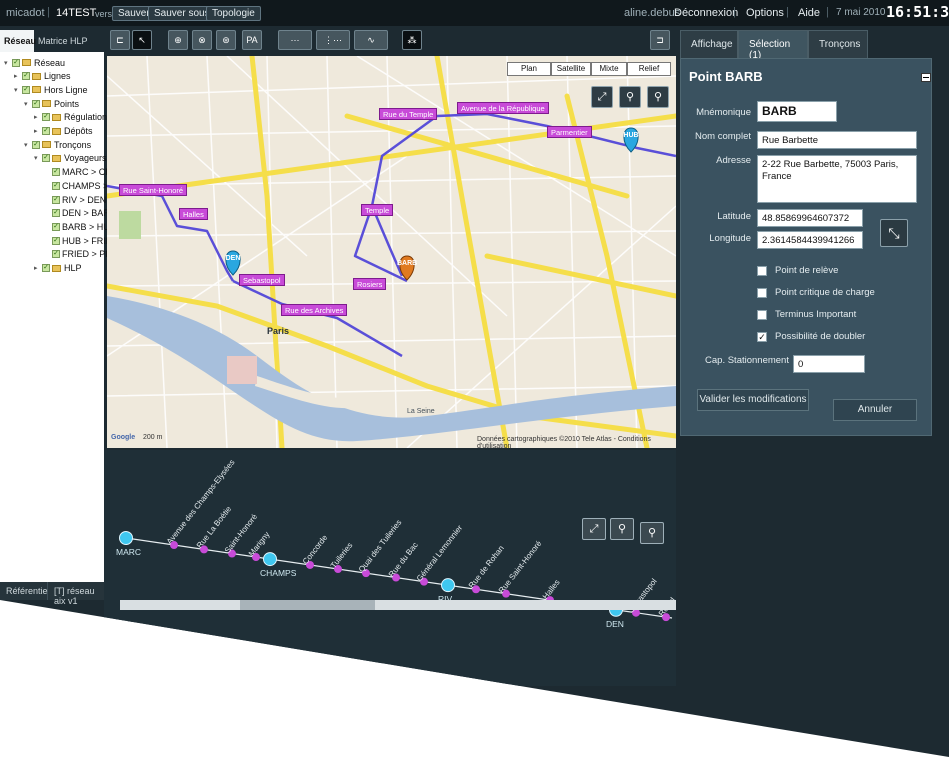 This screenshot has width=949, height=757. Describe the element at coordinates (120, 40) in the screenshot. I see `panel-toggle-icon: ⊏` at that location.